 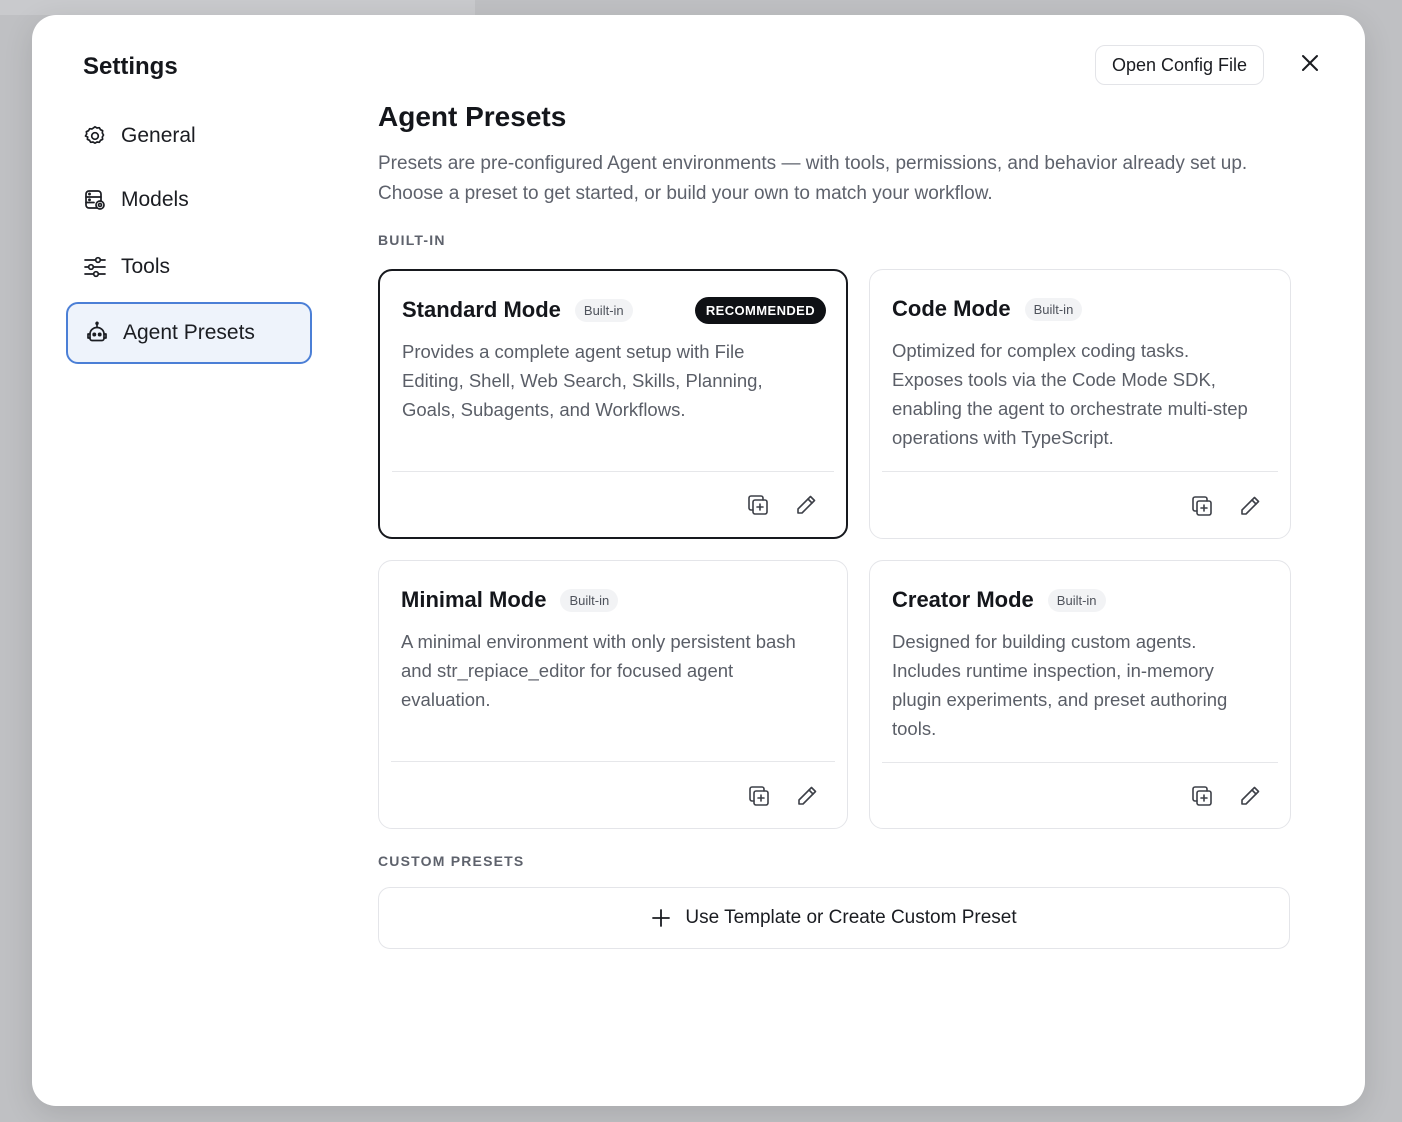 I want to click on preset-name: Minimal Mode, so click(x=474, y=599).